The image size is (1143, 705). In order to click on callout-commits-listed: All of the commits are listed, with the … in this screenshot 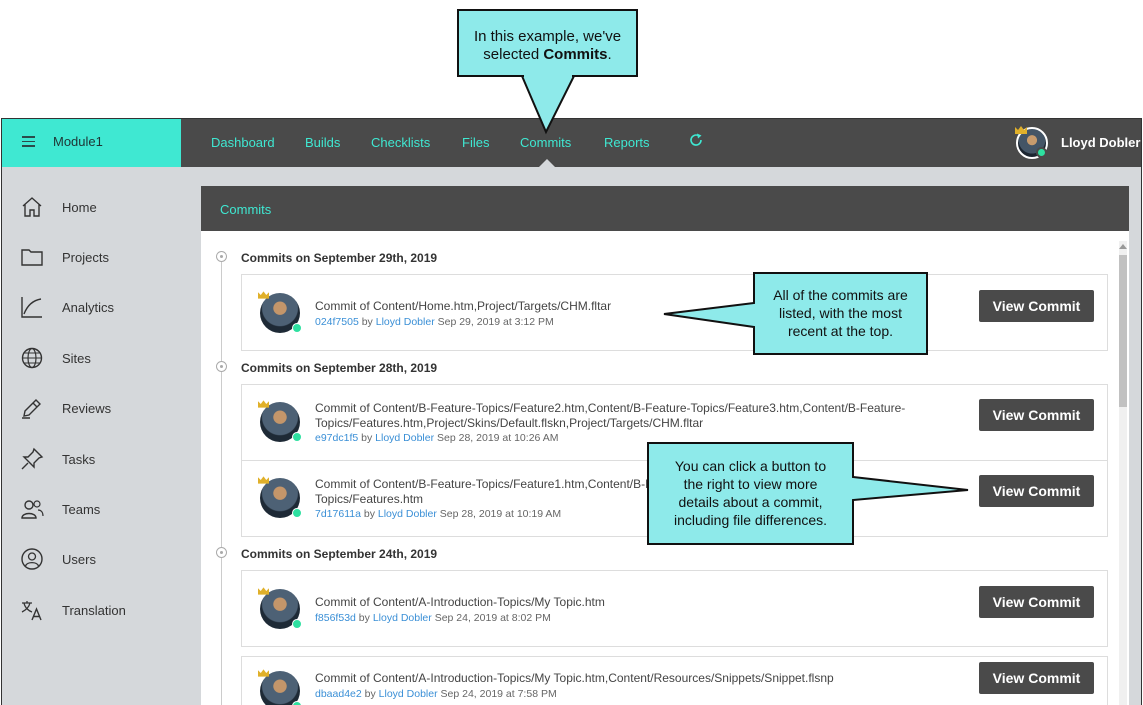, I will do `click(840, 313)`.